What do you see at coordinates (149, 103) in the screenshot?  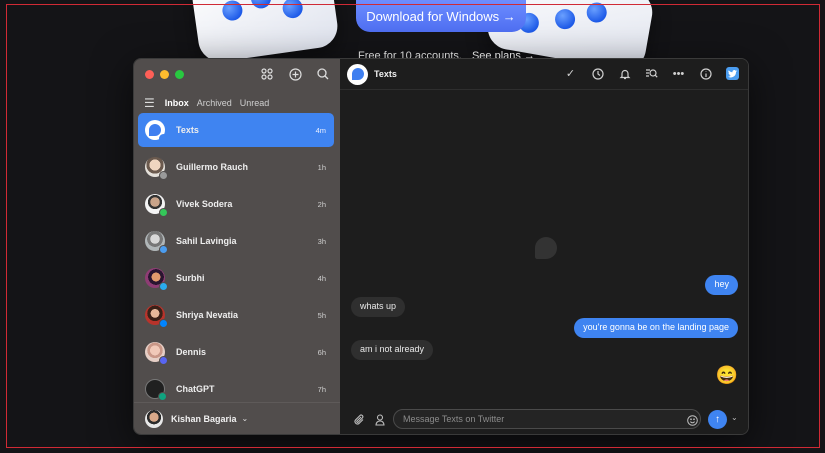 I see `hamburger-menu-icon: ☰` at bounding box center [149, 103].